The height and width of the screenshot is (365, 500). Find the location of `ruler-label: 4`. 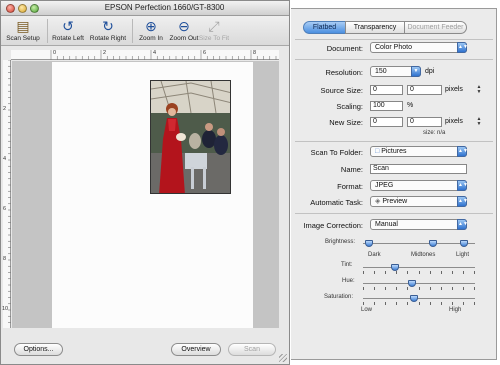

ruler-label: 4 is located at coordinates (5, 159).